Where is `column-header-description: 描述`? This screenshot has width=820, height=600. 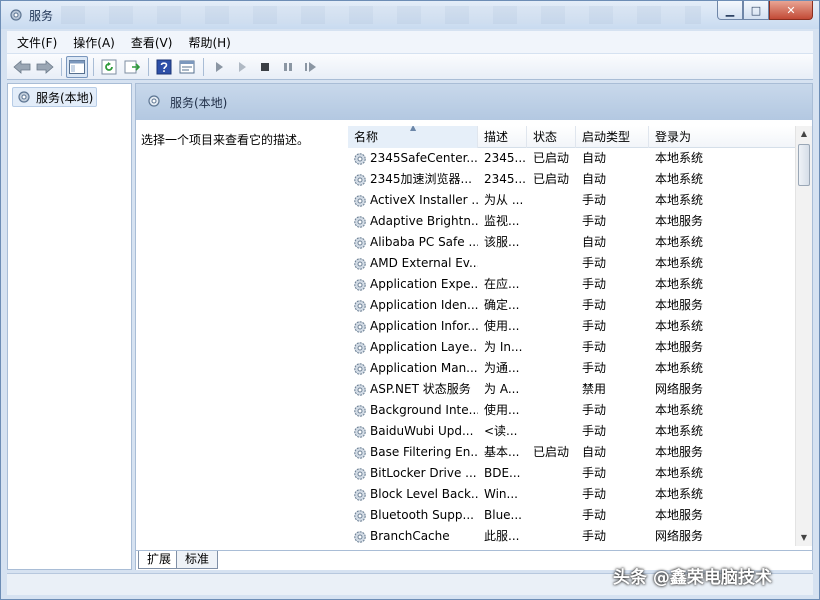
column-header-description: 描述 is located at coordinates (502, 137).